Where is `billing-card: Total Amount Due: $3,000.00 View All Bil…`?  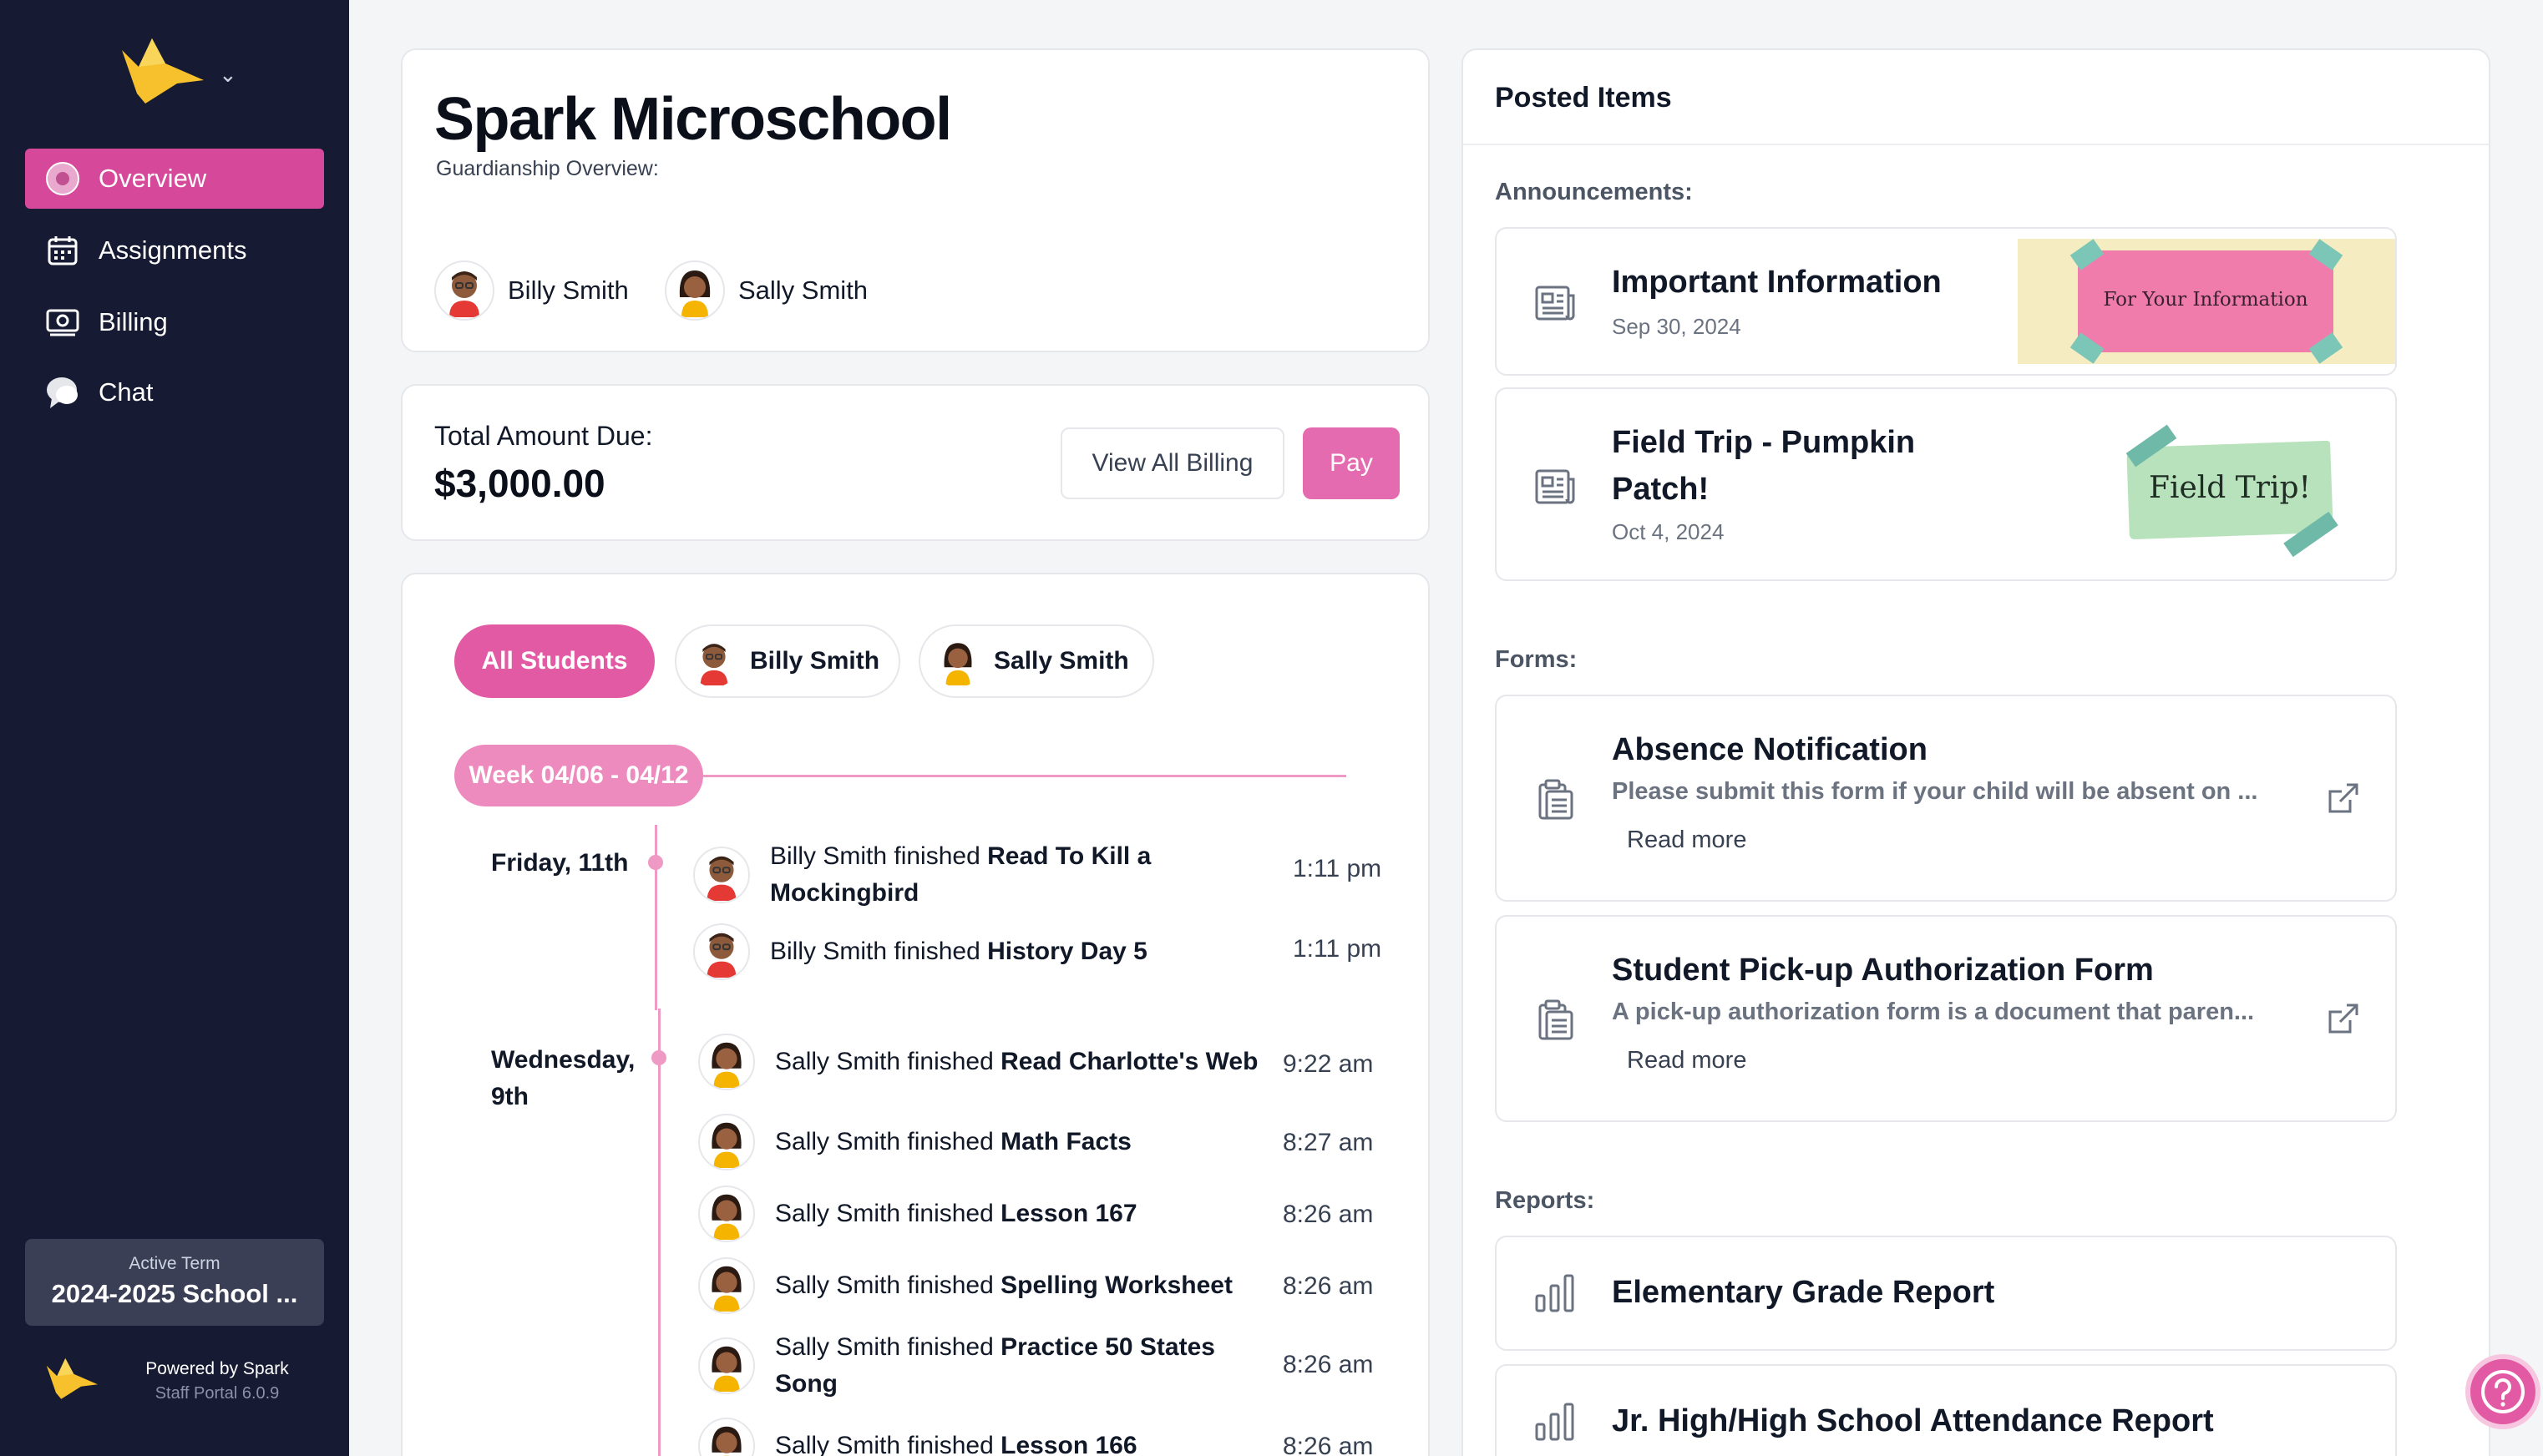 billing-card: Total Amount Due: $3,000.00 View All Bil… is located at coordinates (915, 462).